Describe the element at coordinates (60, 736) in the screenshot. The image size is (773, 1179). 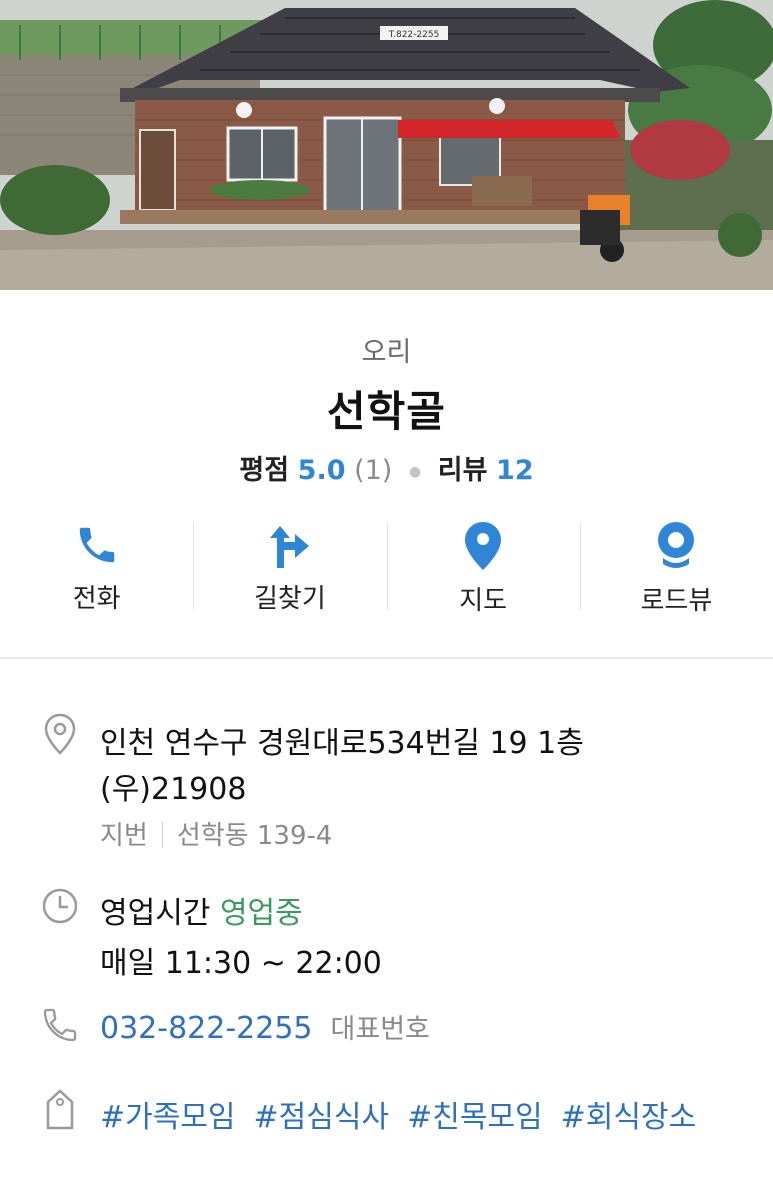
I see `location-icon` at that location.